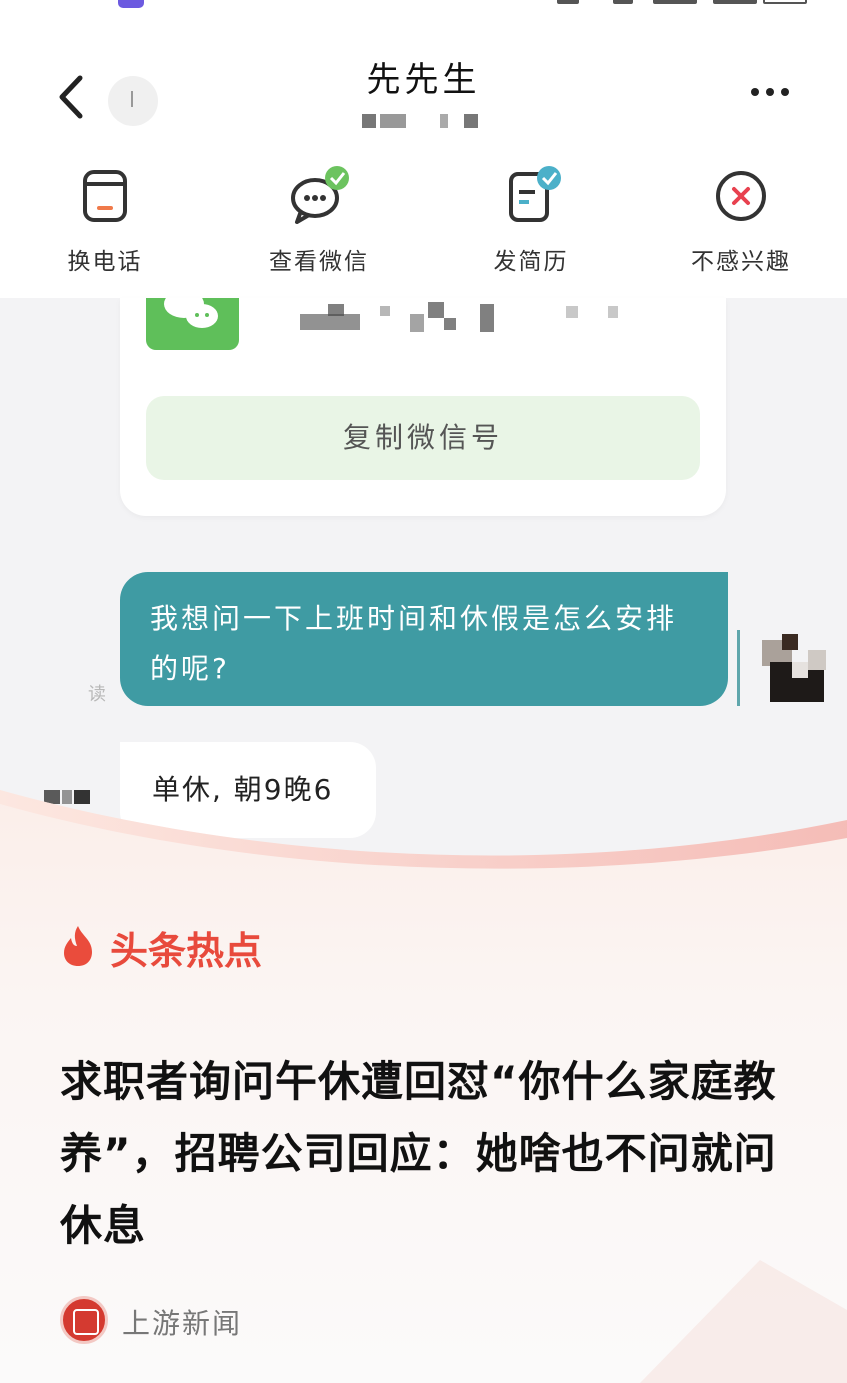 The image size is (847, 1383). I want to click on action-label: 发简历, so click(531, 262).